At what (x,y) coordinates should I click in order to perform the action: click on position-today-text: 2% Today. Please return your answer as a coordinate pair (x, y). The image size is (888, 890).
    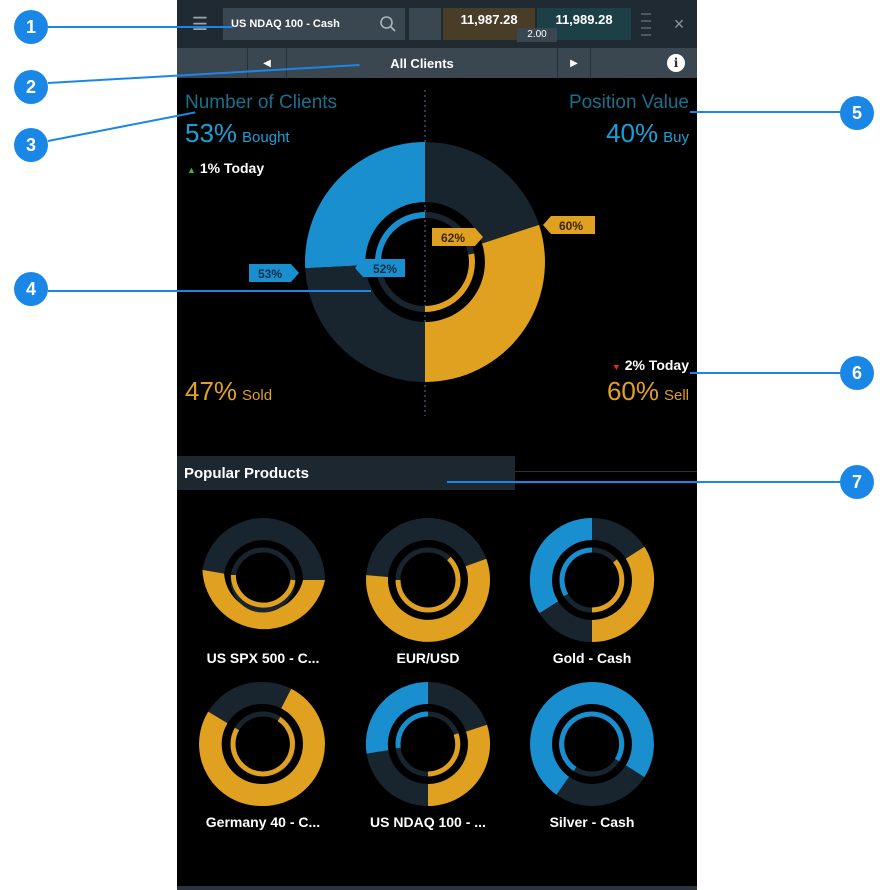
    Looking at the image, I should click on (656, 365).